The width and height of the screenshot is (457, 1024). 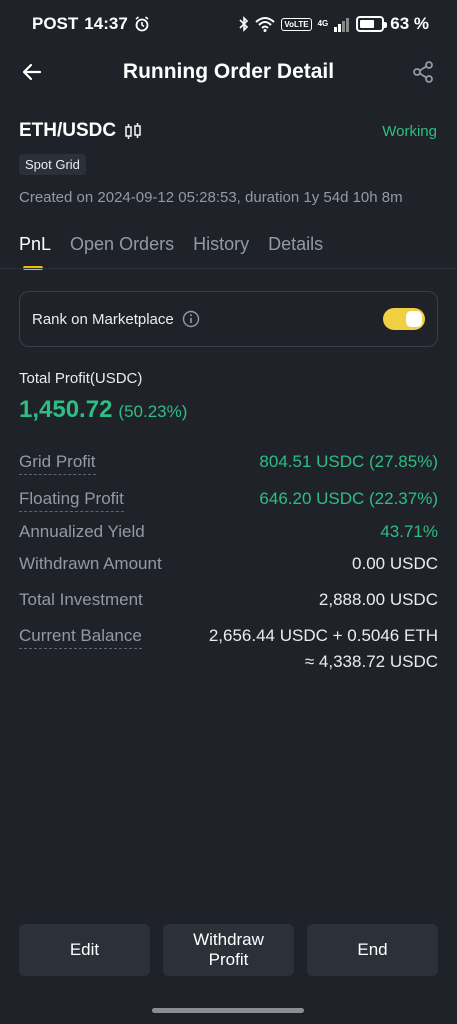 What do you see at coordinates (228, 959) in the screenshot?
I see `withdraw-label-line2: Profit` at bounding box center [228, 959].